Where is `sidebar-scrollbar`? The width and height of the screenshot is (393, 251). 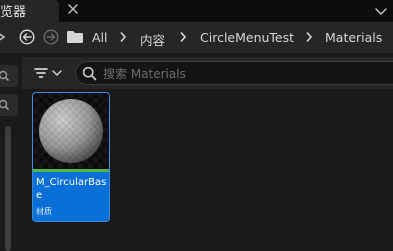 sidebar-scrollbar is located at coordinates (8, 188).